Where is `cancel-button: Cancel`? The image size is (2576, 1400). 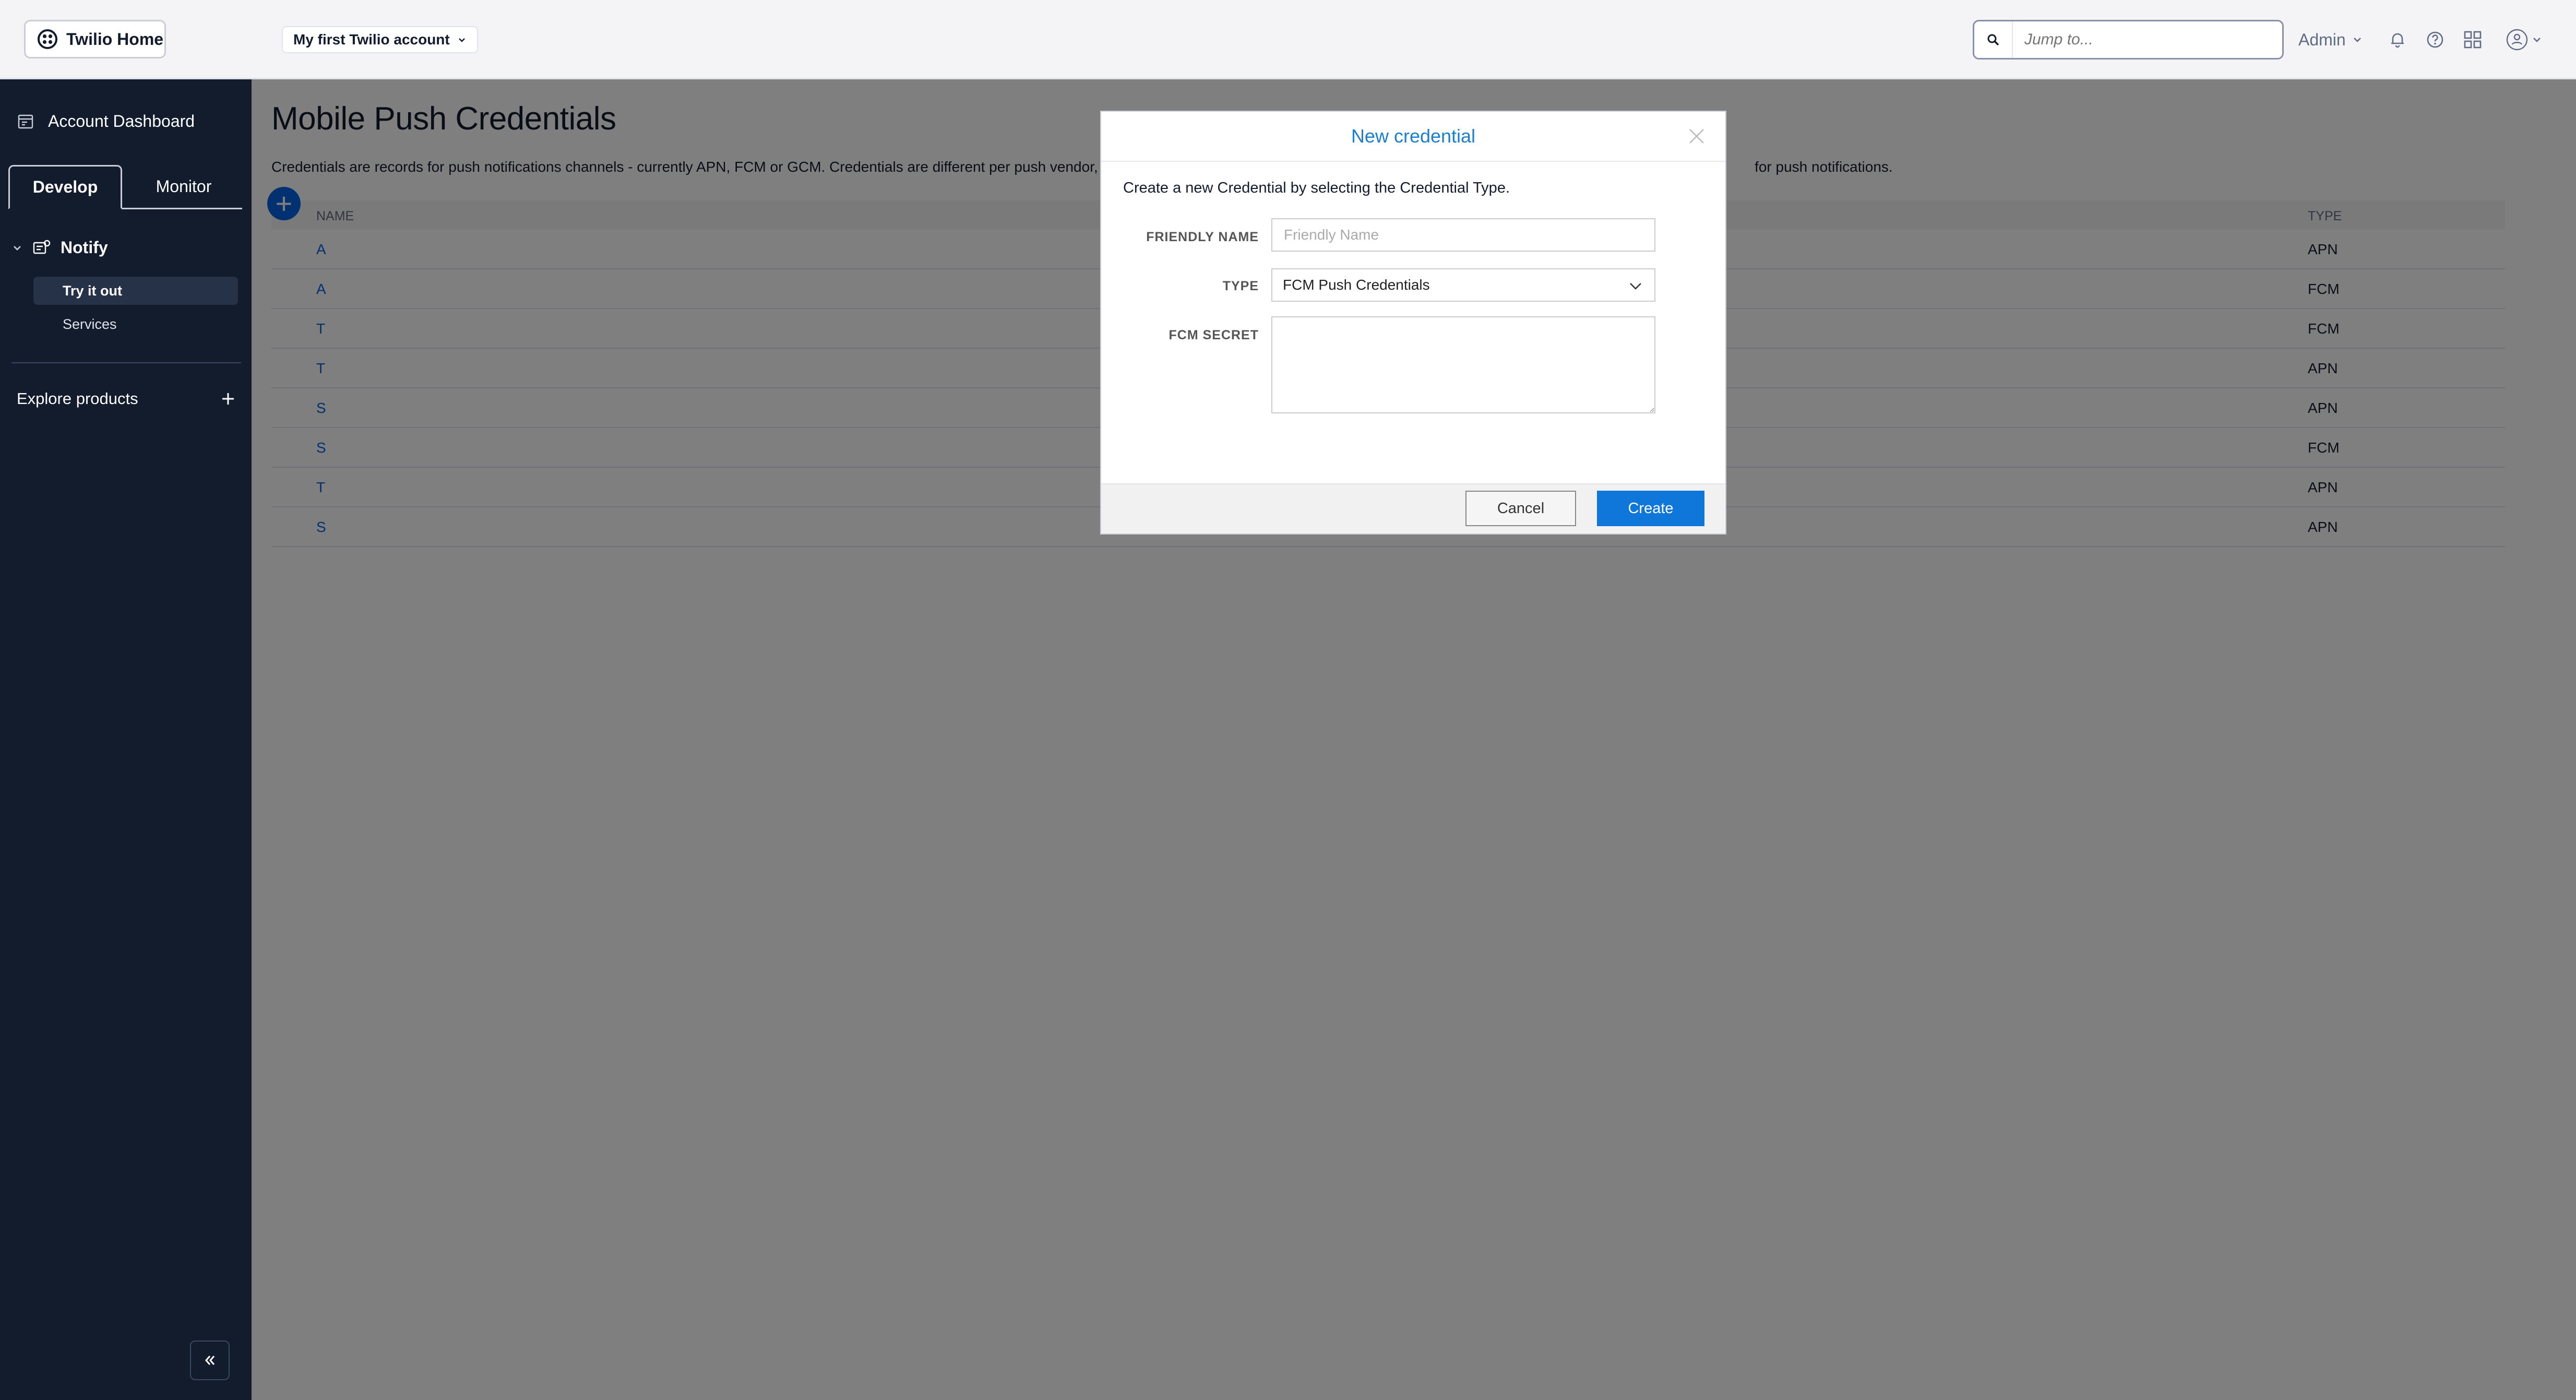 cancel-button: Cancel is located at coordinates (1520, 508).